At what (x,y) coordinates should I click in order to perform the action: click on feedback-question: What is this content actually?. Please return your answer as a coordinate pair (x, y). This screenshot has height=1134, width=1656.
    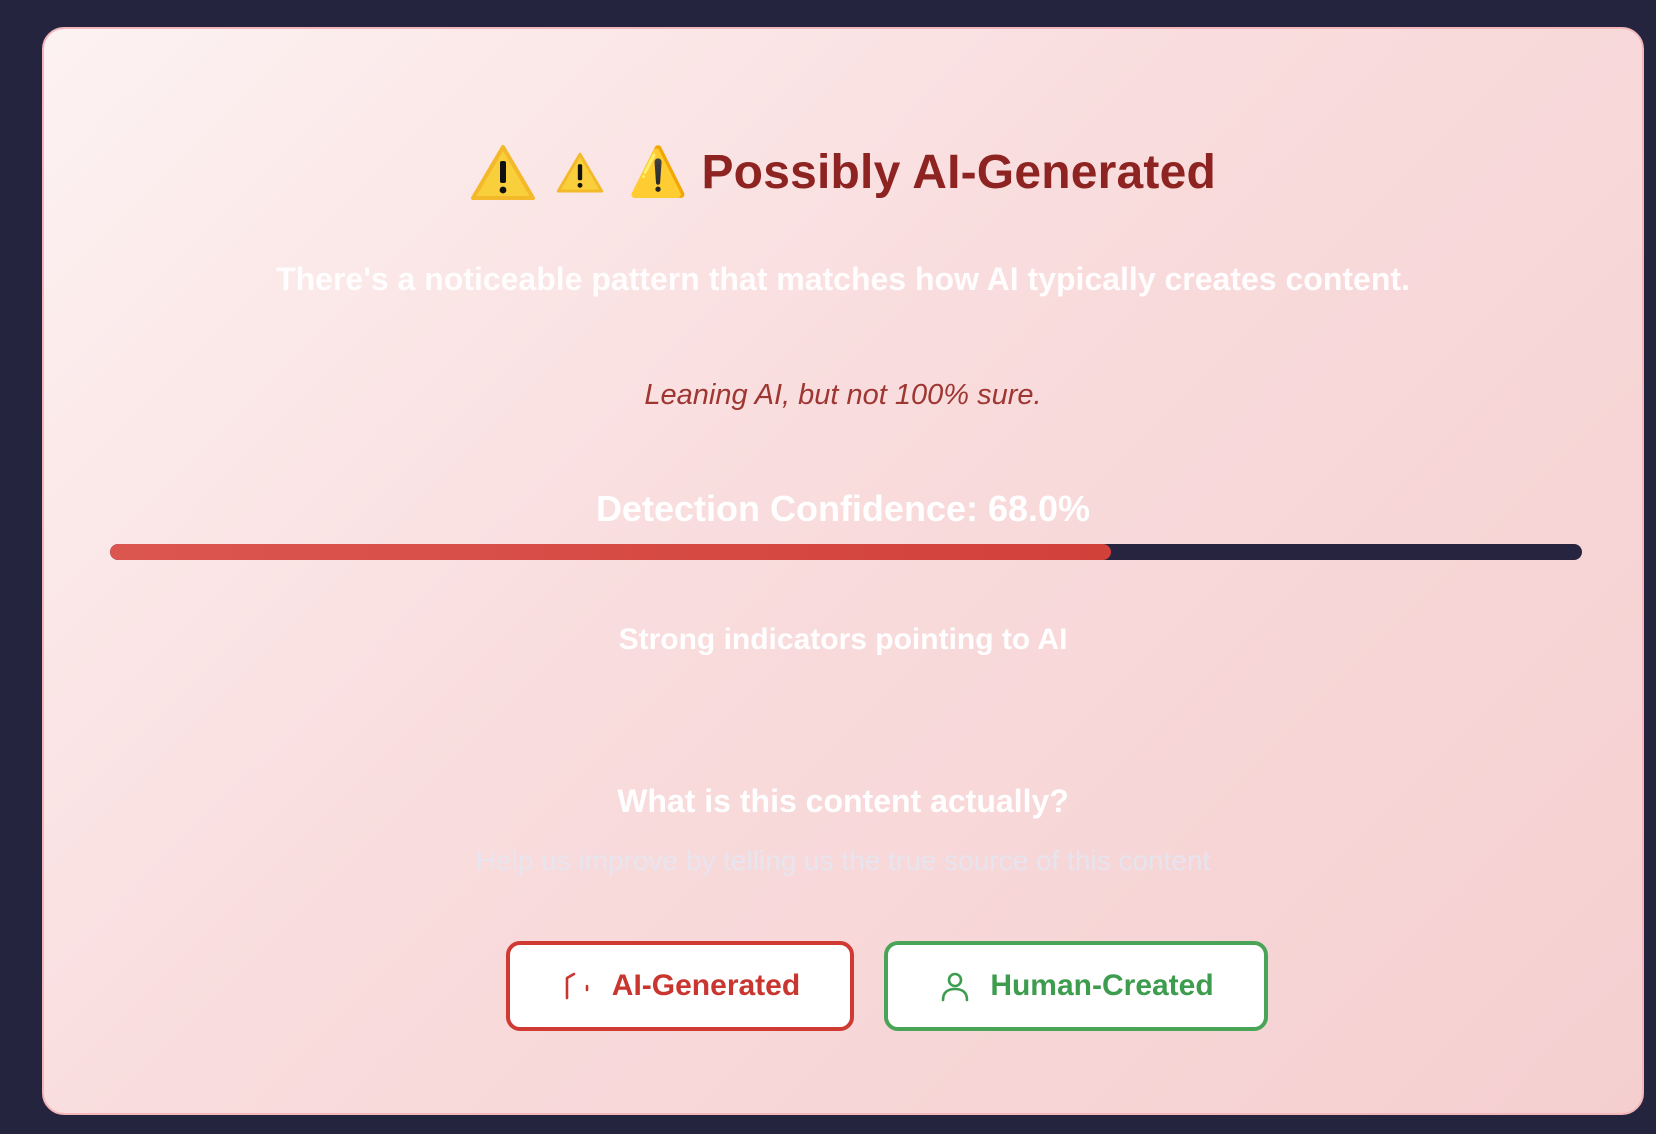
    Looking at the image, I should click on (843, 801).